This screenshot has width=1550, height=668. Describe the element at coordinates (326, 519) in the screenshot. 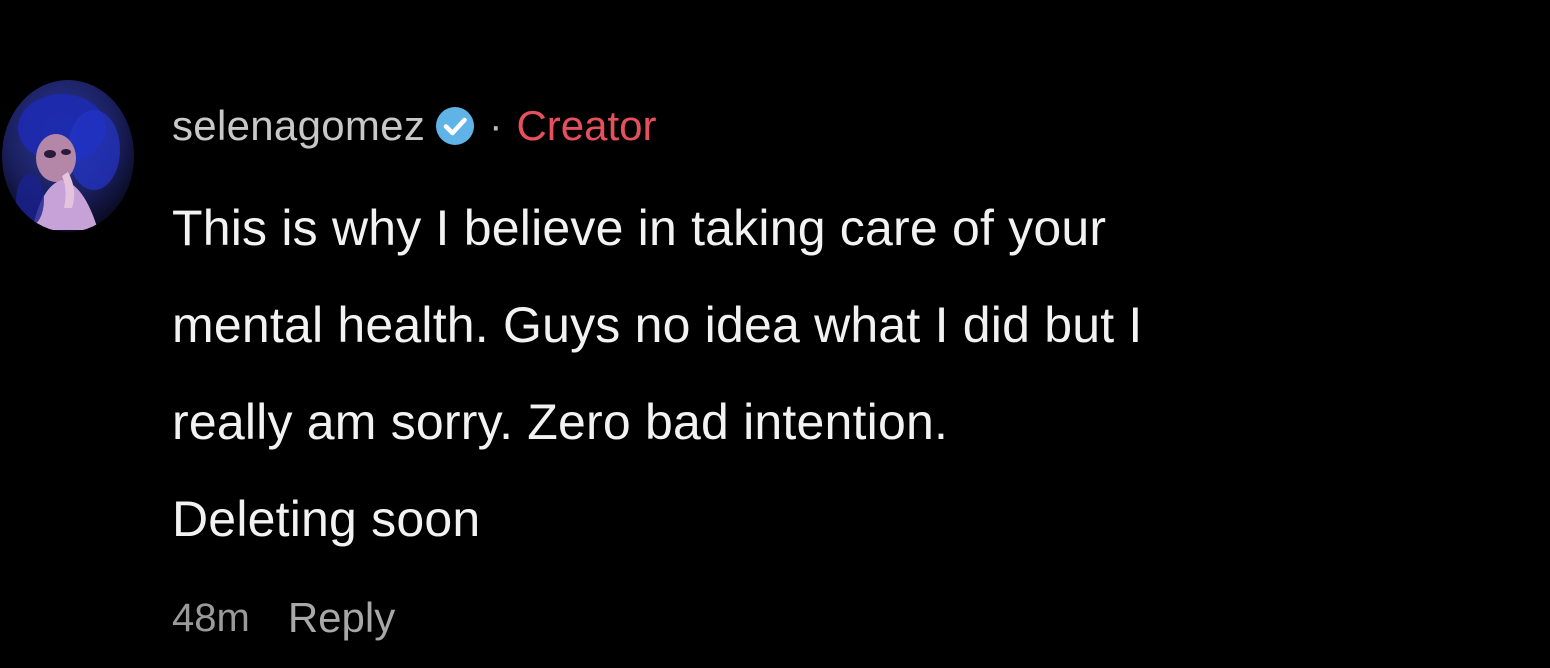

I see `comment-text-line: Deleting soon` at that location.